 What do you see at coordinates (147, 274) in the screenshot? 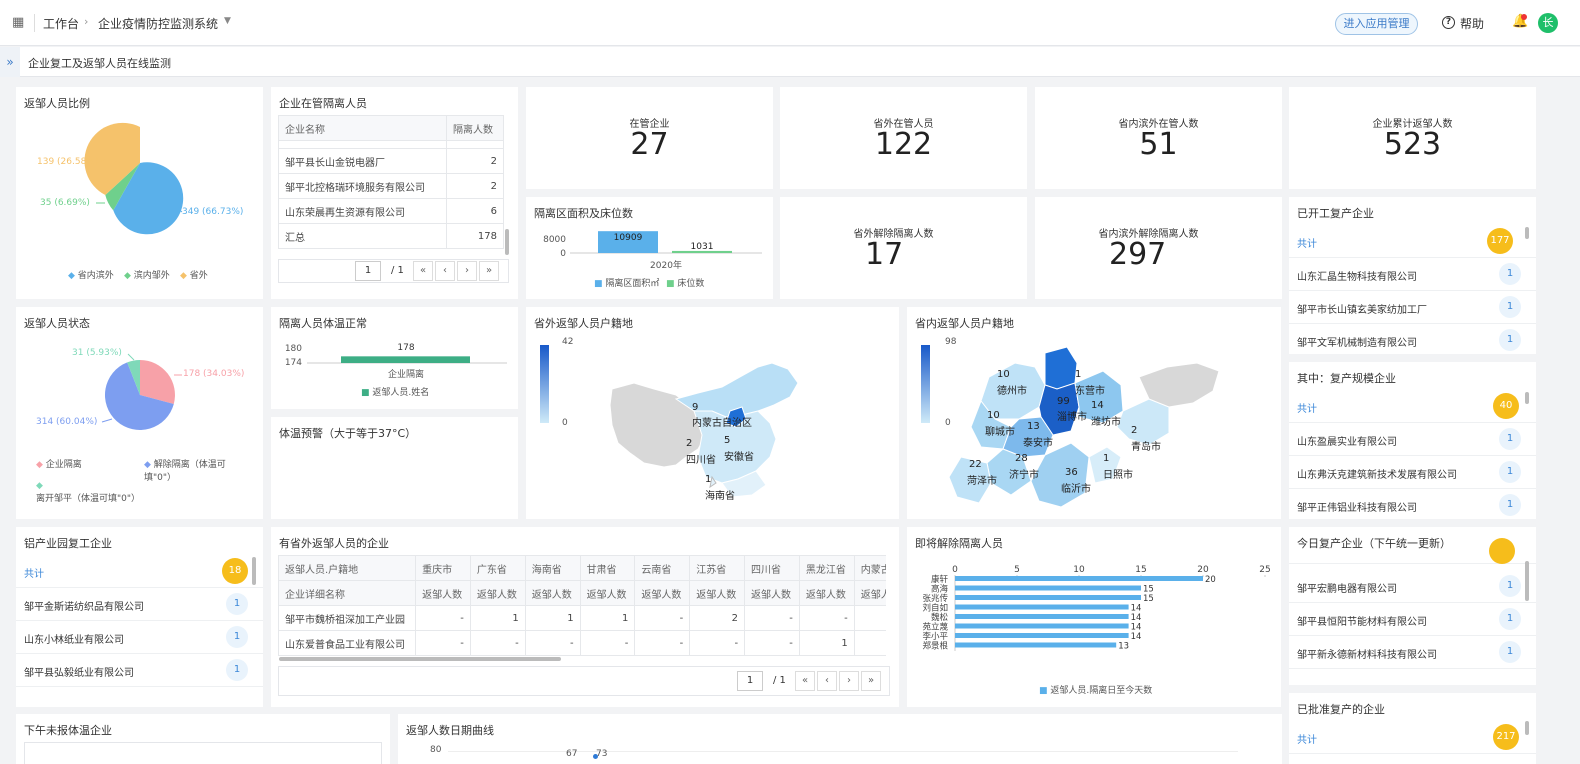
I see `legend-item: ◆ 滨内邹外` at bounding box center [147, 274].